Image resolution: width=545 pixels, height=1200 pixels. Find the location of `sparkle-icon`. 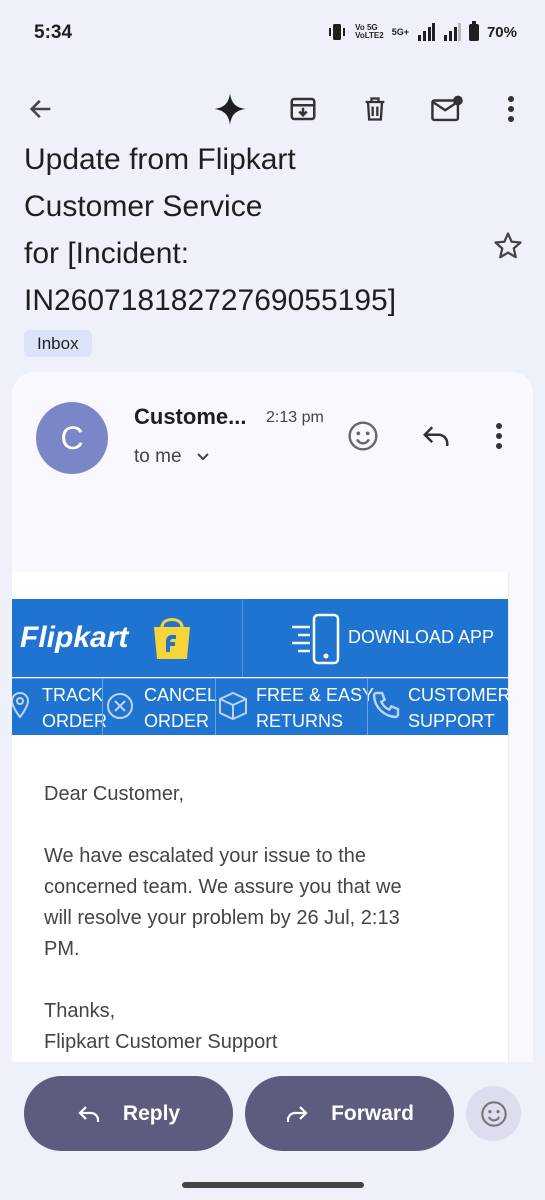

sparkle-icon is located at coordinates (230, 109).